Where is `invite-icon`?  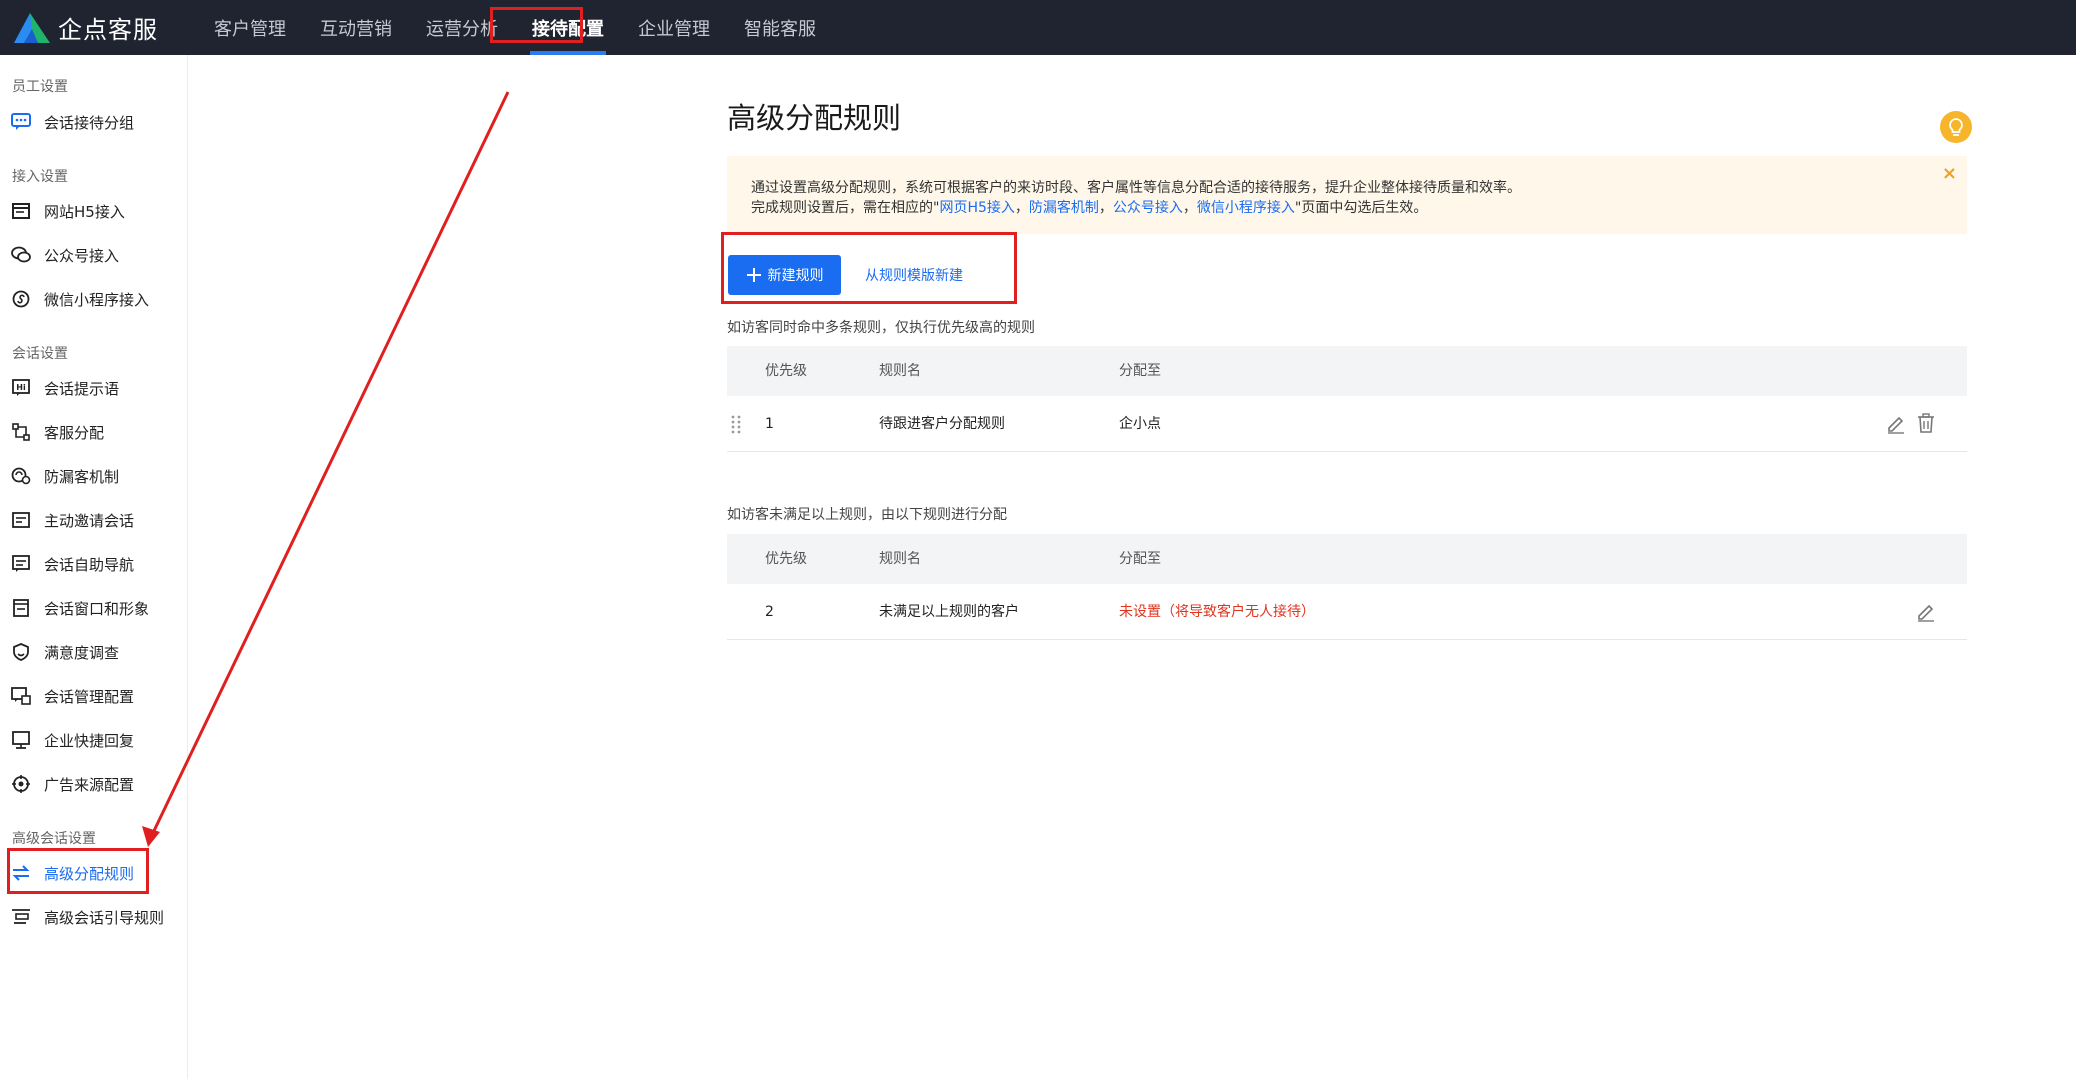 invite-icon is located at coordinates (21, 520).